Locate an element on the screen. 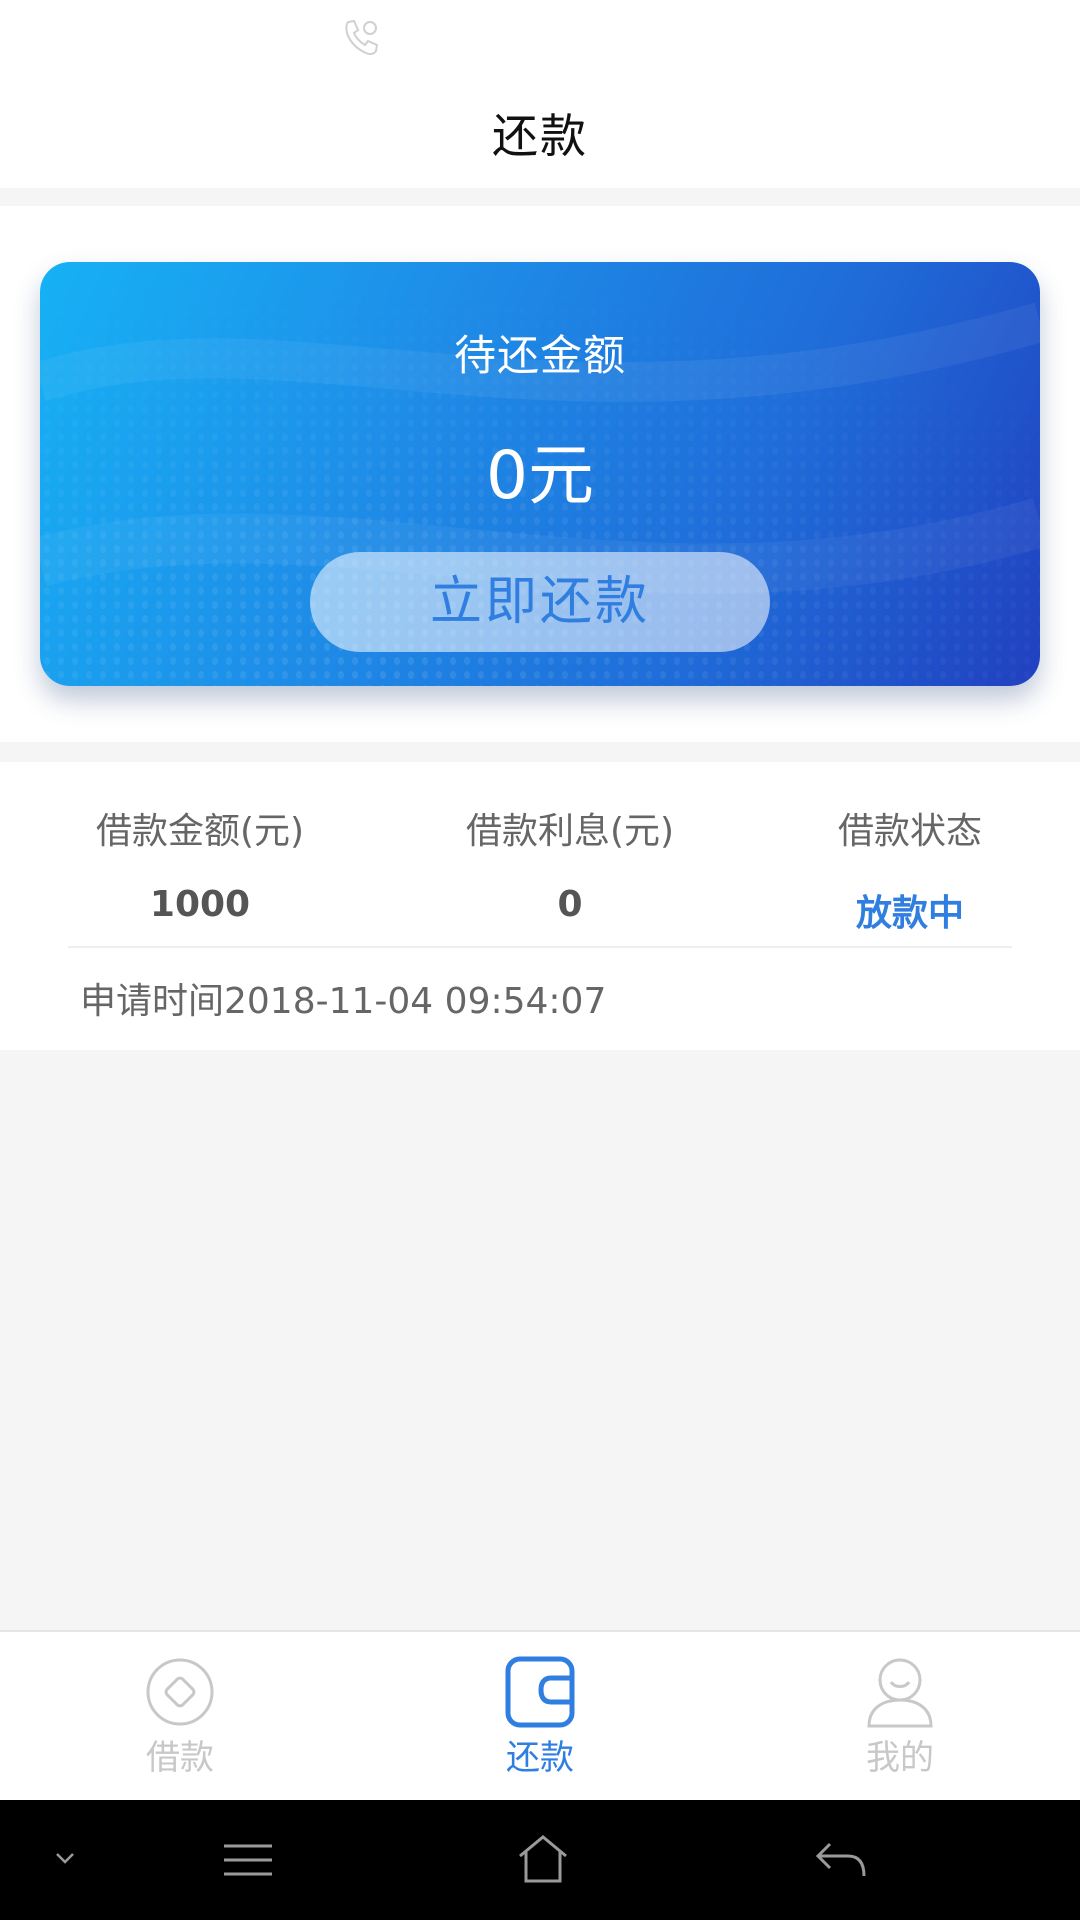 The width and height of the screenshot is (1080, 1920). back-icon is located at coordinates (840, 1860).